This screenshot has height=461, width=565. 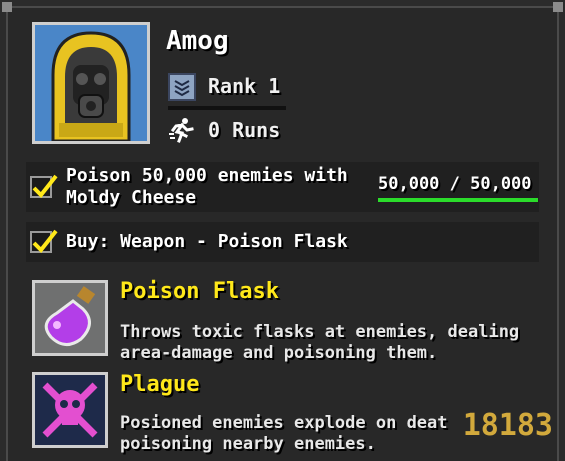 What do you see at coordinates (160, 384) in the screenshot?
I see `item-title: Plague` at bounding box center [160, 384].